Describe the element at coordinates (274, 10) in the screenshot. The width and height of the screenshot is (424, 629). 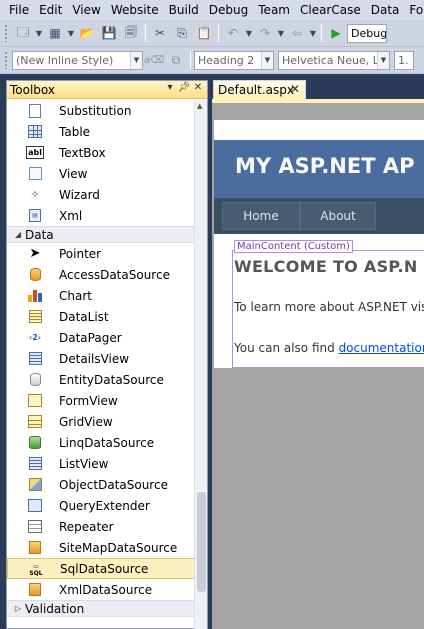
I see `menu-team: Team` at that location.